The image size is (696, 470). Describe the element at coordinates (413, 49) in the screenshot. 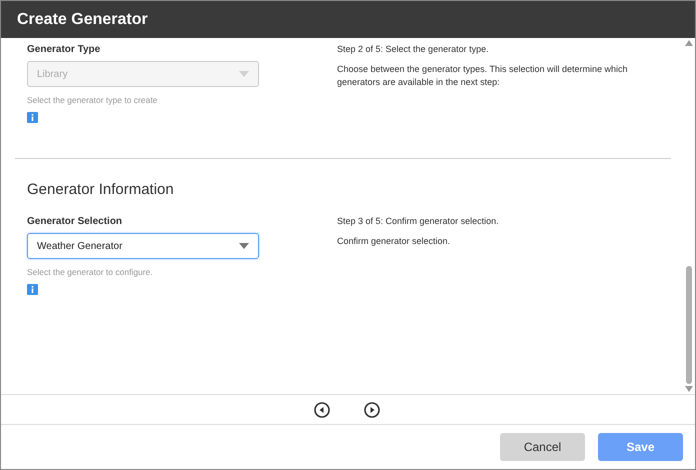

I see `step-text: Step 2 of 5: Select the generator type.` at that location.